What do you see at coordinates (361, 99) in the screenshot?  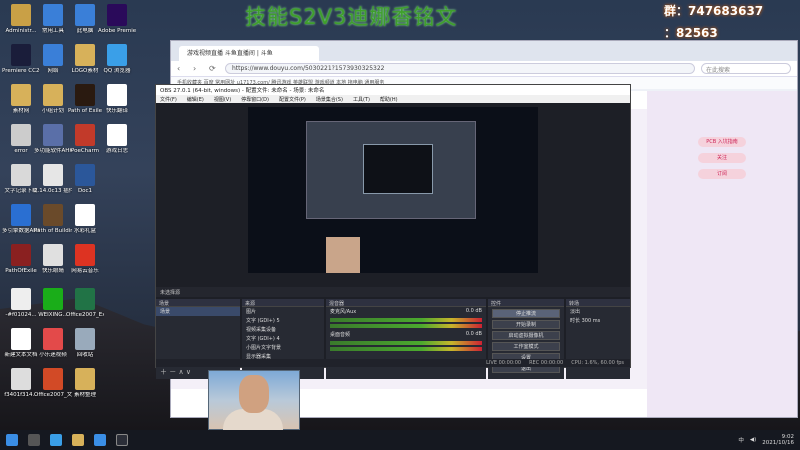 I see `menu-tools: 工具(T)` at bounding box center [361, 99].